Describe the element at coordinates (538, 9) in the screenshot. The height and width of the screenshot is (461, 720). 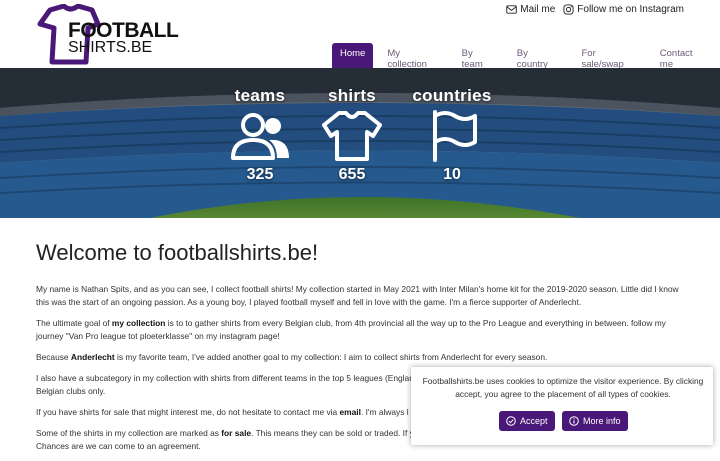
I see `mail-me-label: Mail me` at that location.